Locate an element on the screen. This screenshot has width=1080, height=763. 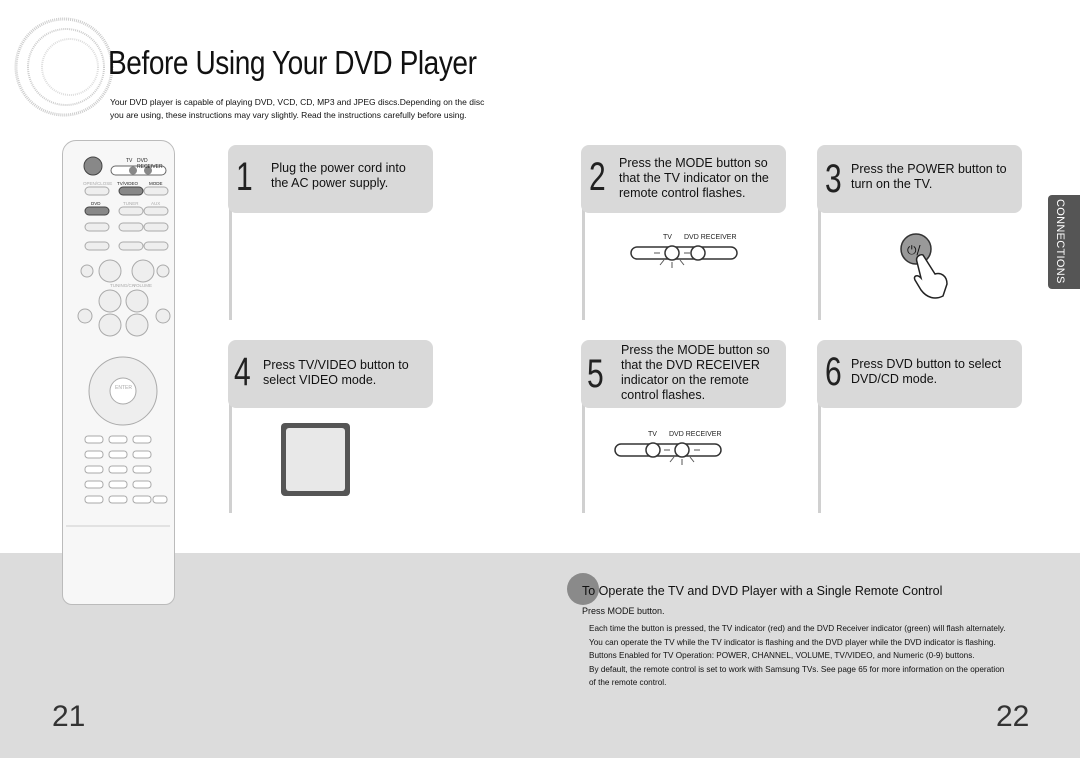
remote-enter-label: ENTER is located at coordinates (123, 388).